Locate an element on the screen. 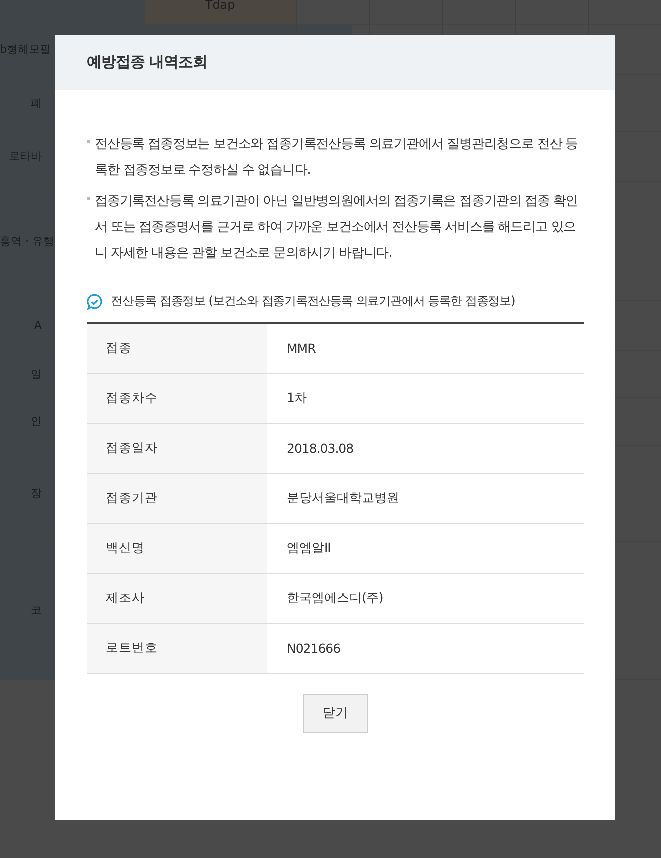  table-cell: MMR is located at coordinates (425, 348).